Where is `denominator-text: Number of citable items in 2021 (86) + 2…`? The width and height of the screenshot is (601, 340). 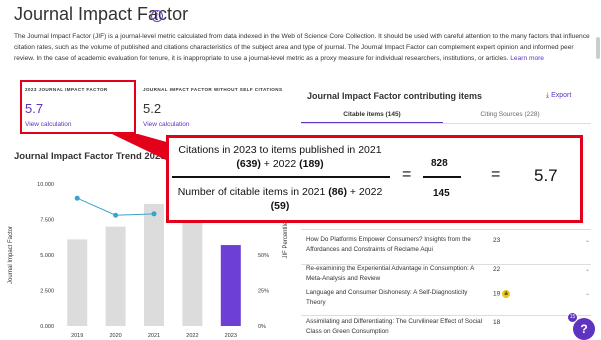 denominator-text: Number of citable items in 2021 (86) + 2… is located at coordinates (280, 199).